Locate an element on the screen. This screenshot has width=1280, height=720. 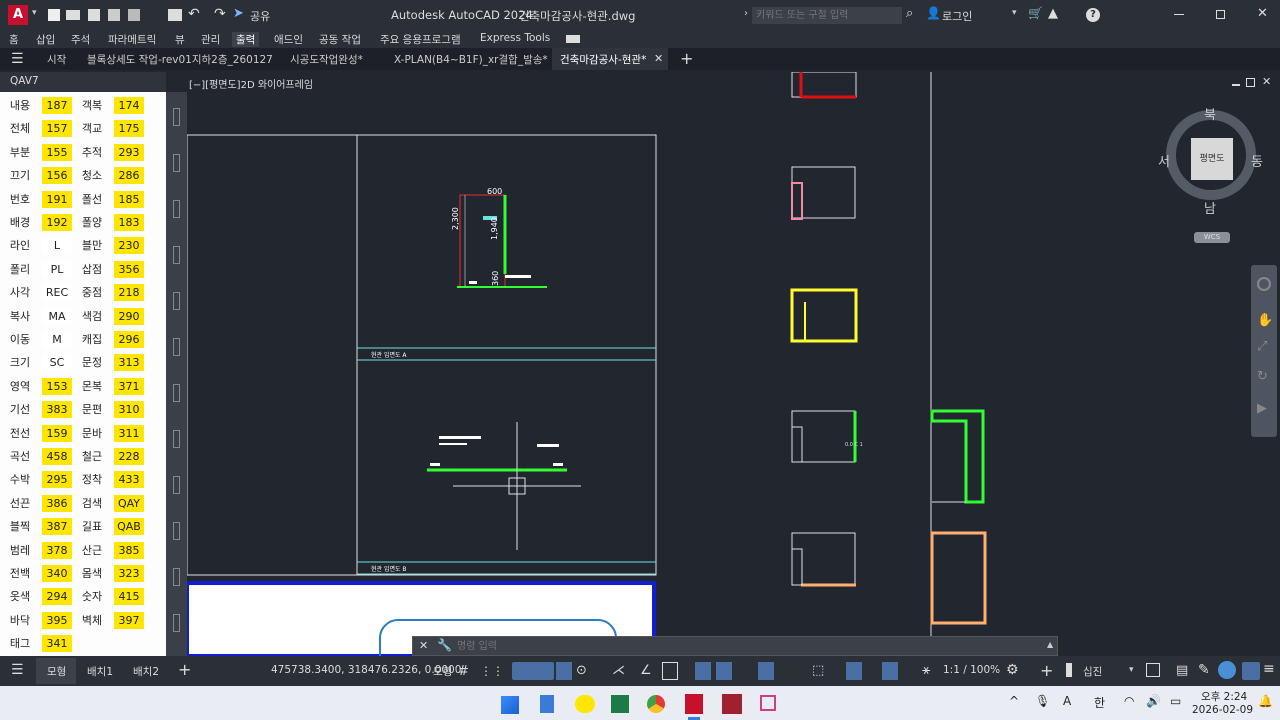
polar-icon: ⊙ is located at coordinates (581, 670).